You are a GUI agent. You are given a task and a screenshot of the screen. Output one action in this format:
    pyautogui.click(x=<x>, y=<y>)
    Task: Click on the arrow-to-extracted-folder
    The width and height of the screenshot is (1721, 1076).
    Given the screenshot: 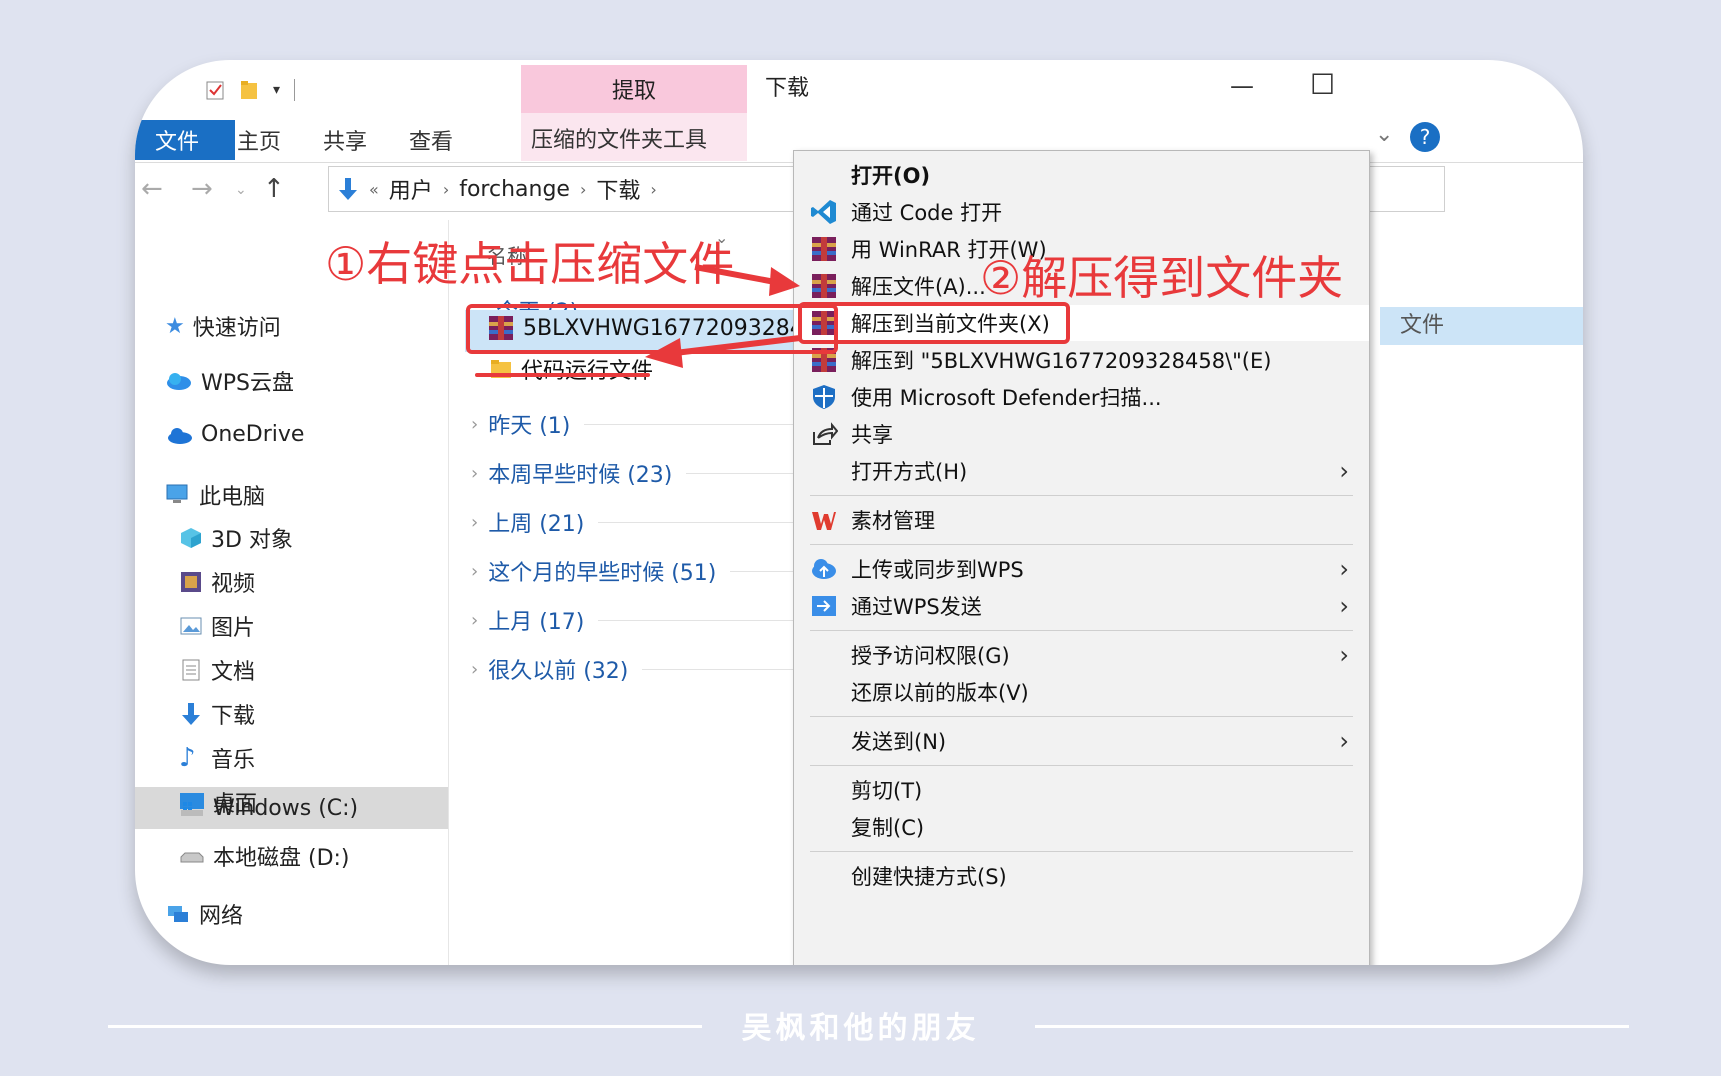 What is the action you would take?
    pyautogui.click(x=723, y=351)
    